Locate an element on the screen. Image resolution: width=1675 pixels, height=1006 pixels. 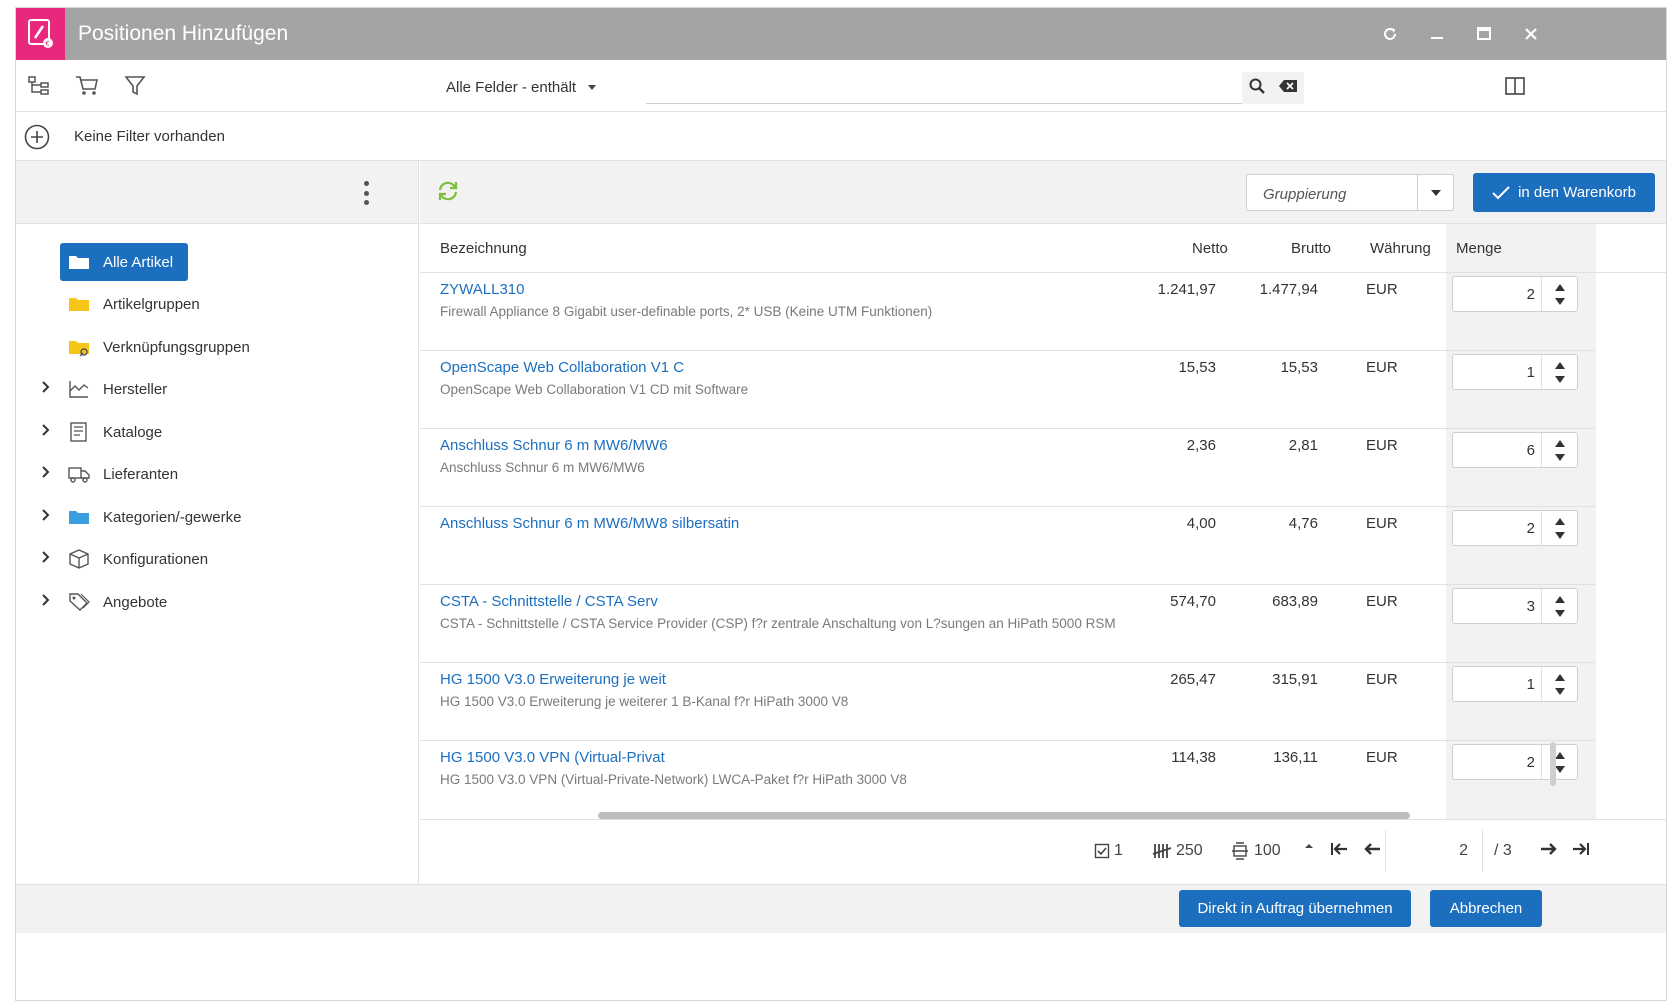
page-size-up-button is located at coordinates (1309, 846).